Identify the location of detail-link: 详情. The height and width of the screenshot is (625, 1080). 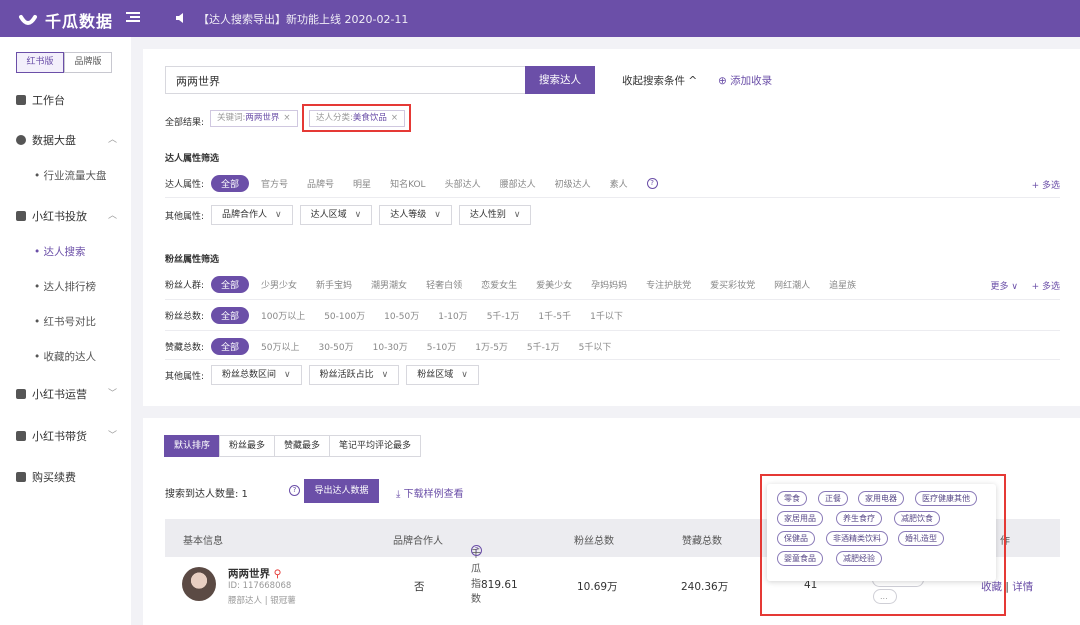
(1022, 587).